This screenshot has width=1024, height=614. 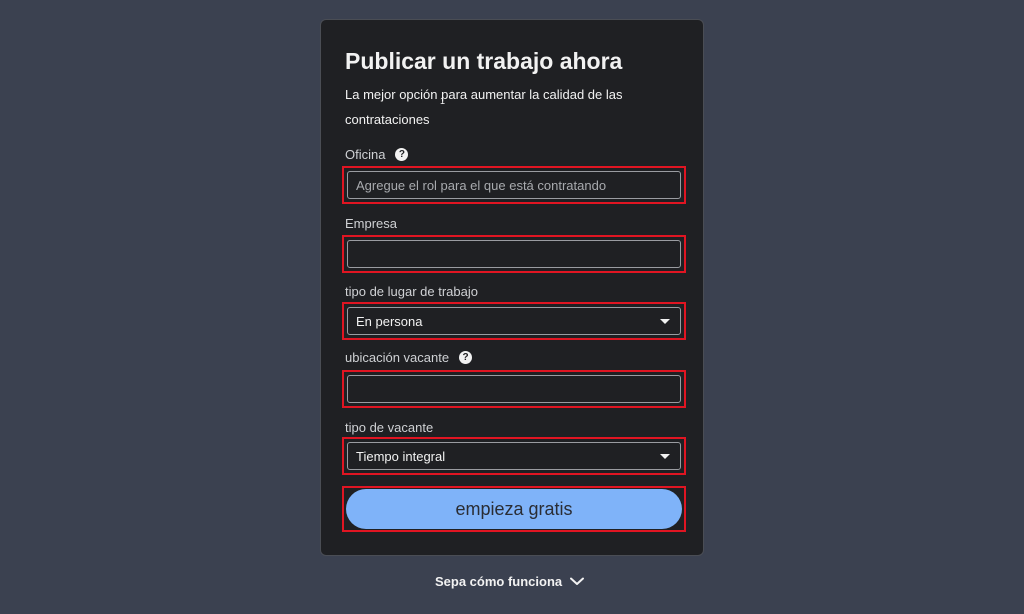 I want to click on company-label: Empresa, so click(x=371, y=223).